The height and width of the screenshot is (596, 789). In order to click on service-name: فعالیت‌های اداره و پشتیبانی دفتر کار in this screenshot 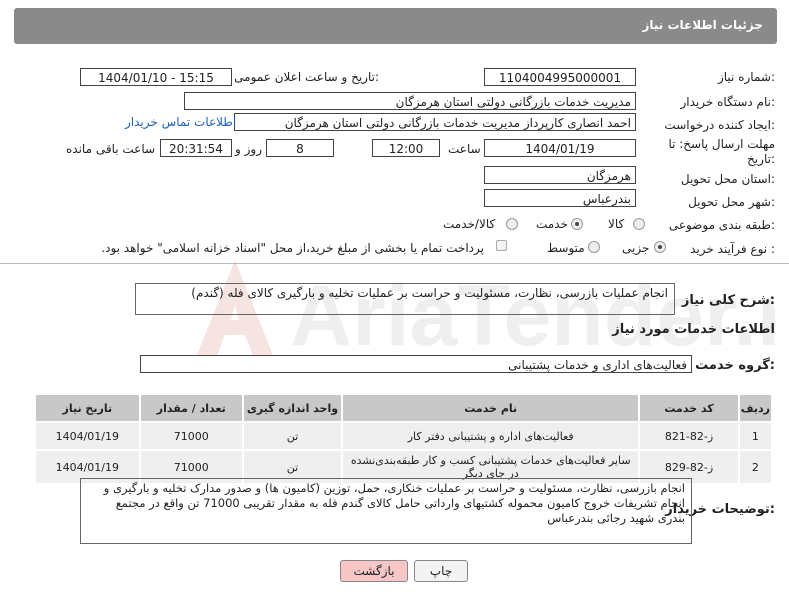, I will do `click(491, 436)`.